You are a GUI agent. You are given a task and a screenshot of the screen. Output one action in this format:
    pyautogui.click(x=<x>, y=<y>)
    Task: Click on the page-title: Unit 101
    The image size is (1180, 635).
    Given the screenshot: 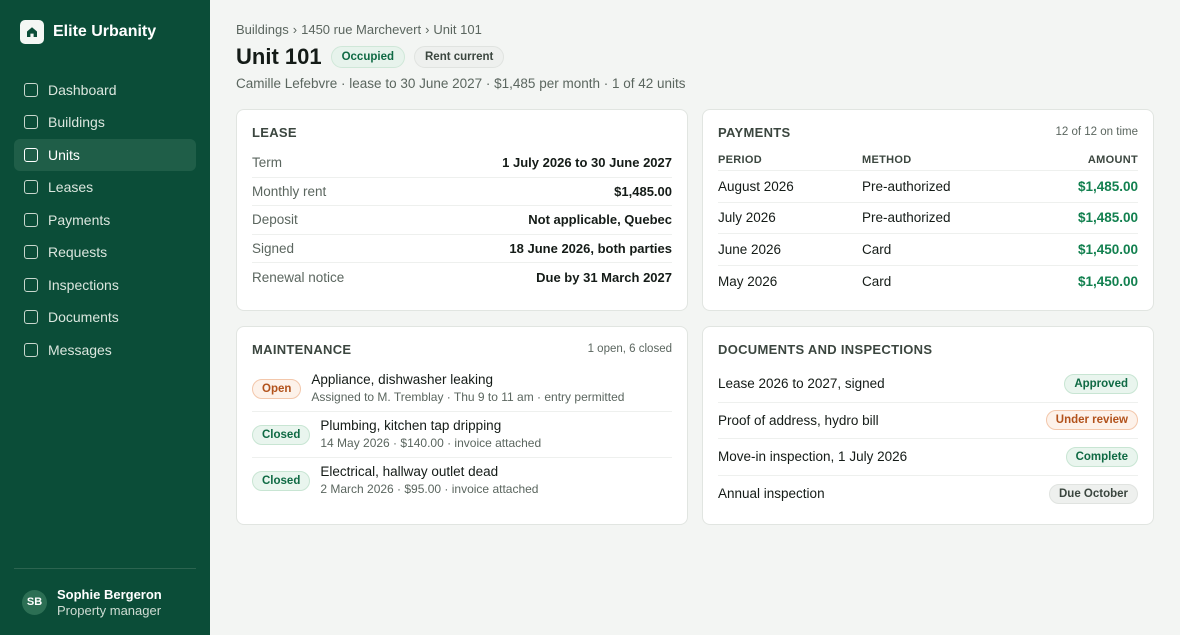 What is the action you would take?
    pyautogui.click(x=279, y=56)
    